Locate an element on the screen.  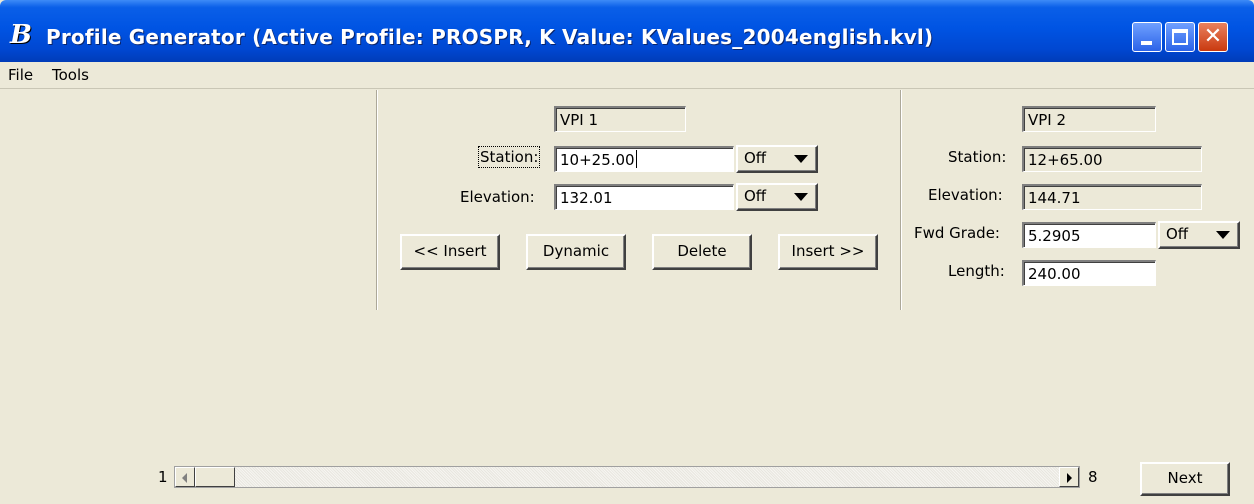
vpi1-station-value: 10+25.00 is located at coordinates (597, 160).